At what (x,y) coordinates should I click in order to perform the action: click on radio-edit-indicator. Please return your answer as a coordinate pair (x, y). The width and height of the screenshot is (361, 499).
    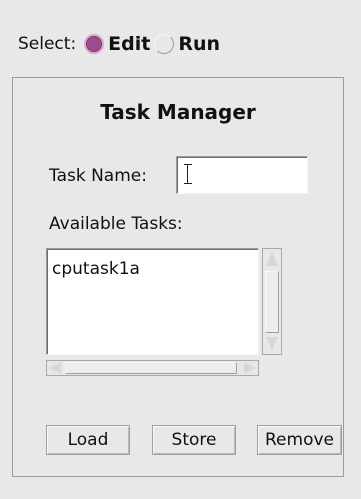
    Looking at the image, I should click on (94, 44).